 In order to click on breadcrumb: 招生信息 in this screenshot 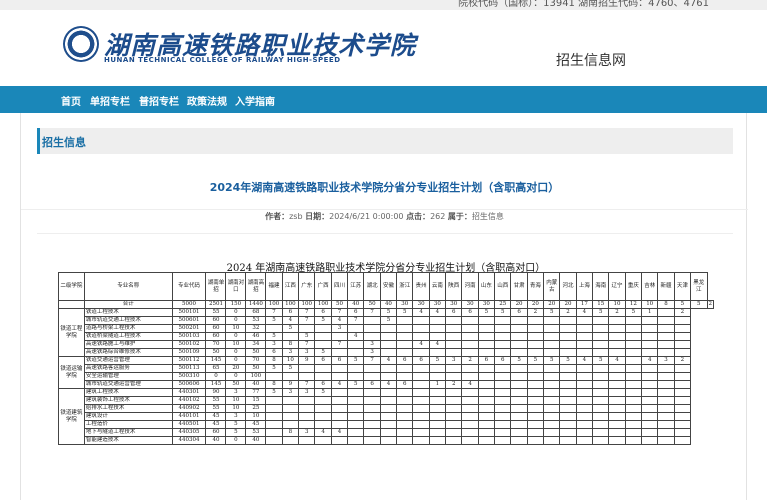, I will do `click(385, 141)`.